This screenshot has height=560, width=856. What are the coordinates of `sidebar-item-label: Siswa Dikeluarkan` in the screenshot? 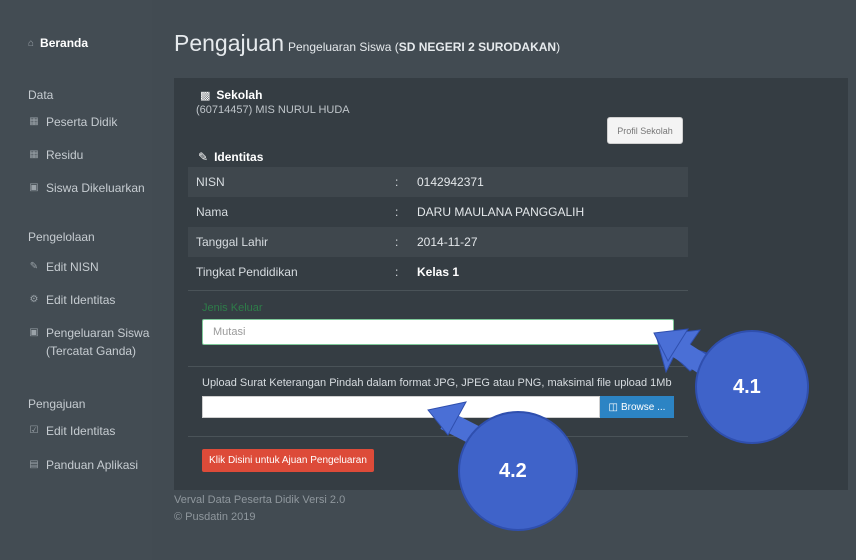 It's located at (95, 188).